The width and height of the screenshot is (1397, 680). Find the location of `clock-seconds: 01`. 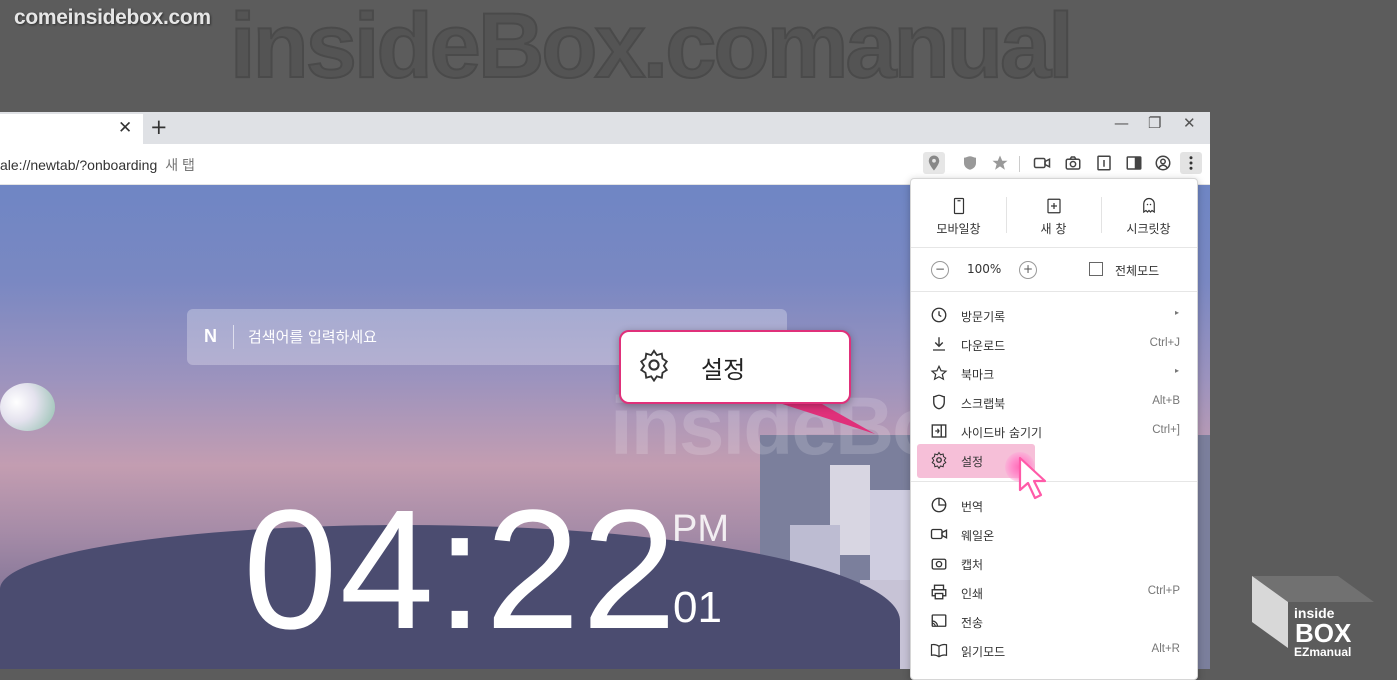

clock-seconds: 01 is located at coordinates (697, 607).